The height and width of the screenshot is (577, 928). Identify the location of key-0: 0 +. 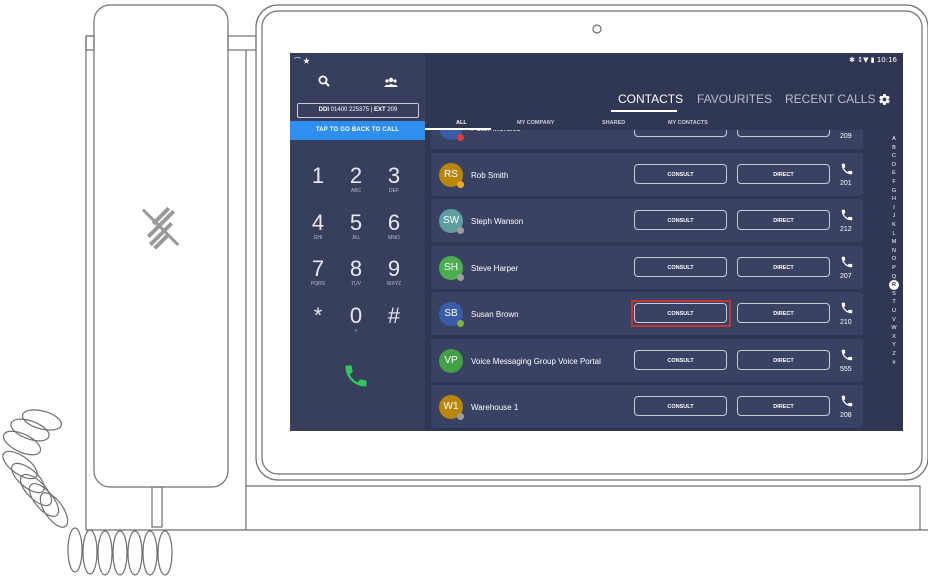
(356, 319).